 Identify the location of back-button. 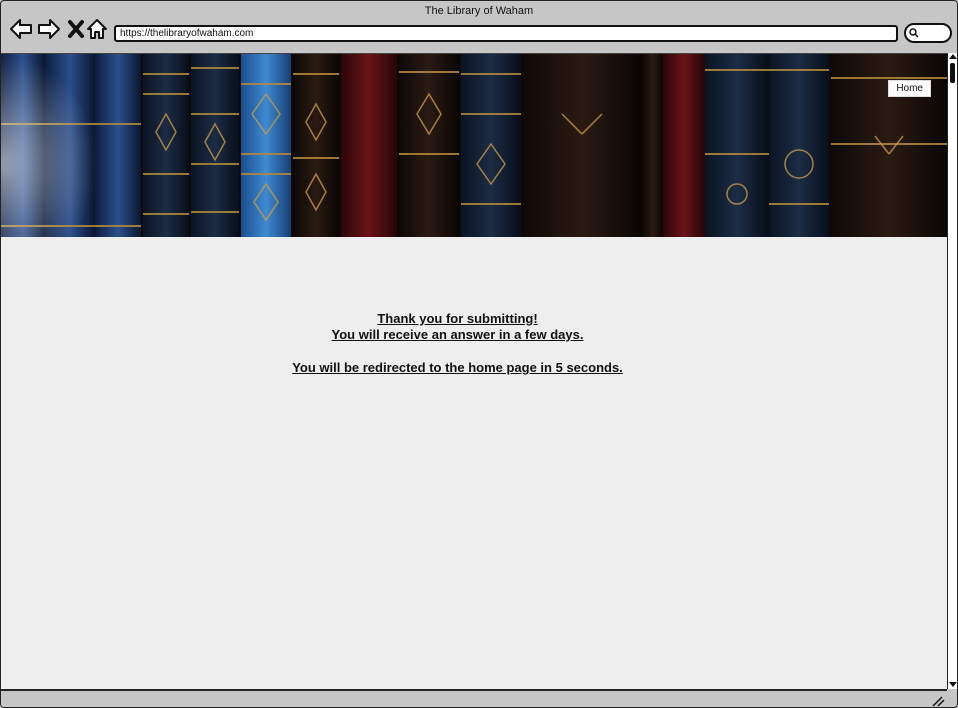
(21, 29).